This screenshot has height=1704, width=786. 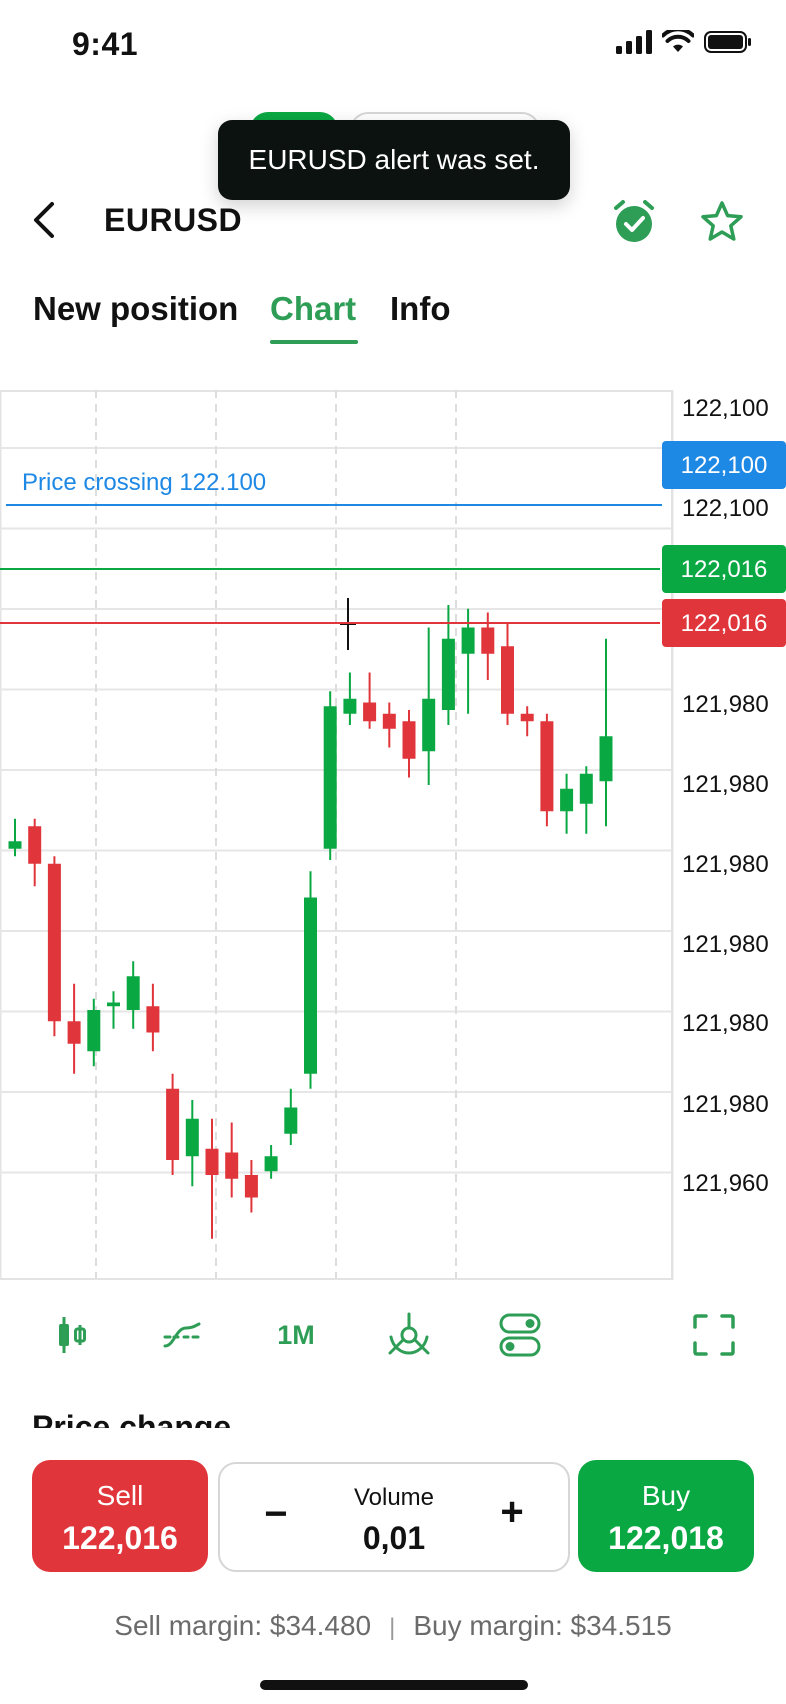 I want to click on sell-price: 122,016, so click(x=120, y=1538).